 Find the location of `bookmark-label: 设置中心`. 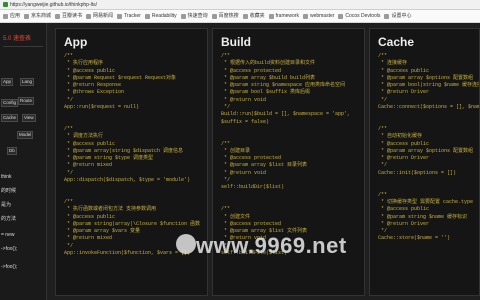

bookmark-label: 设置中心 is located at coordinates (401, 15).